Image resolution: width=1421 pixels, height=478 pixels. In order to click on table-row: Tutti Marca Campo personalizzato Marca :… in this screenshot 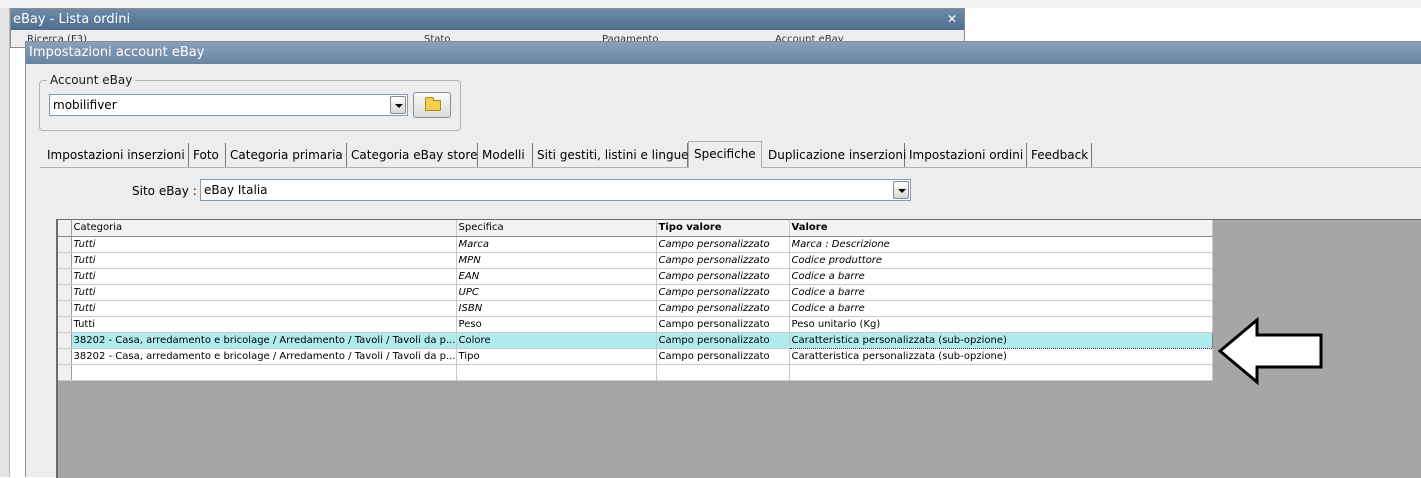, I will do `click(635, 244)`.